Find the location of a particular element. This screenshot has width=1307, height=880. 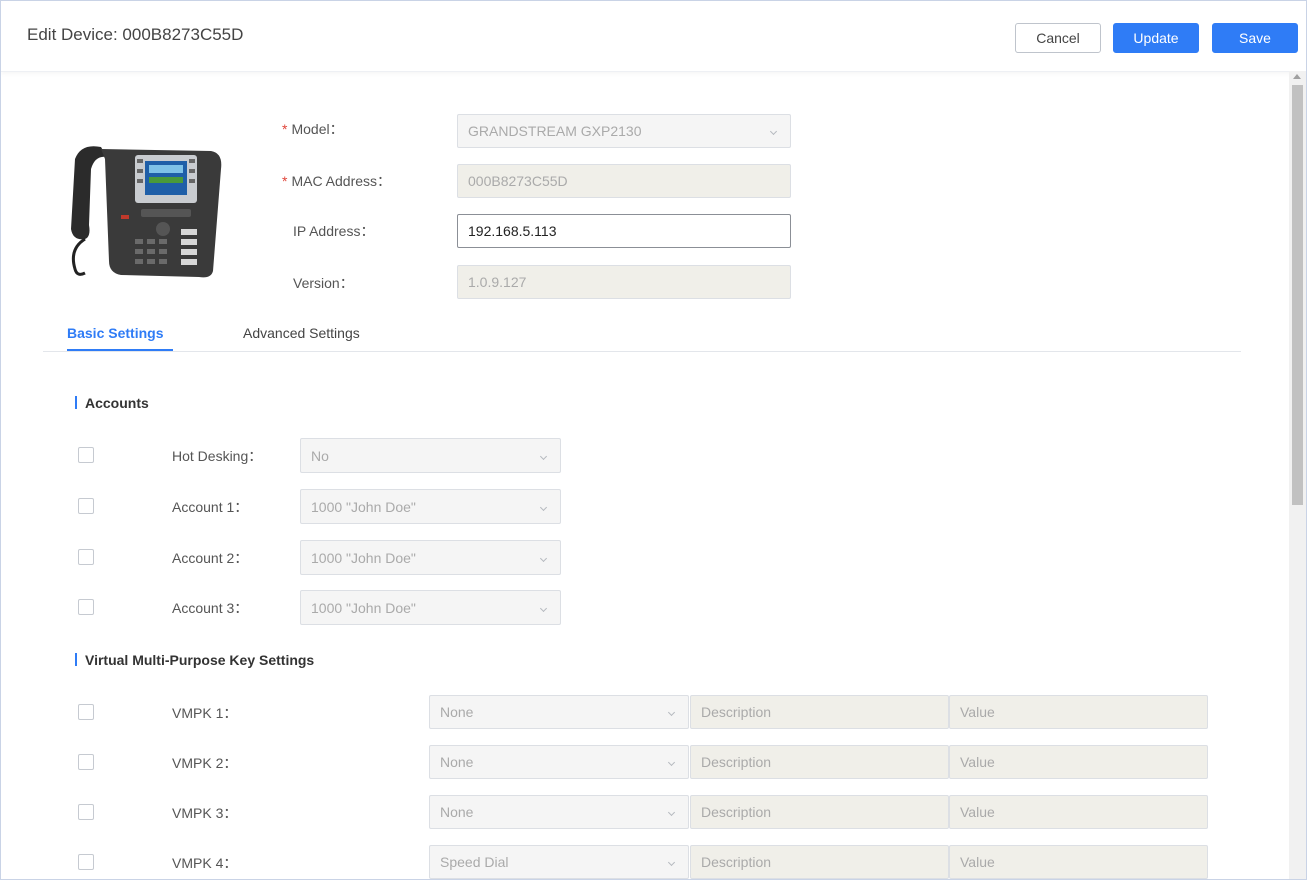

vmpk-section-title: Virtual Multi-Purpose Key Settings is located at coordinates (194, 660).